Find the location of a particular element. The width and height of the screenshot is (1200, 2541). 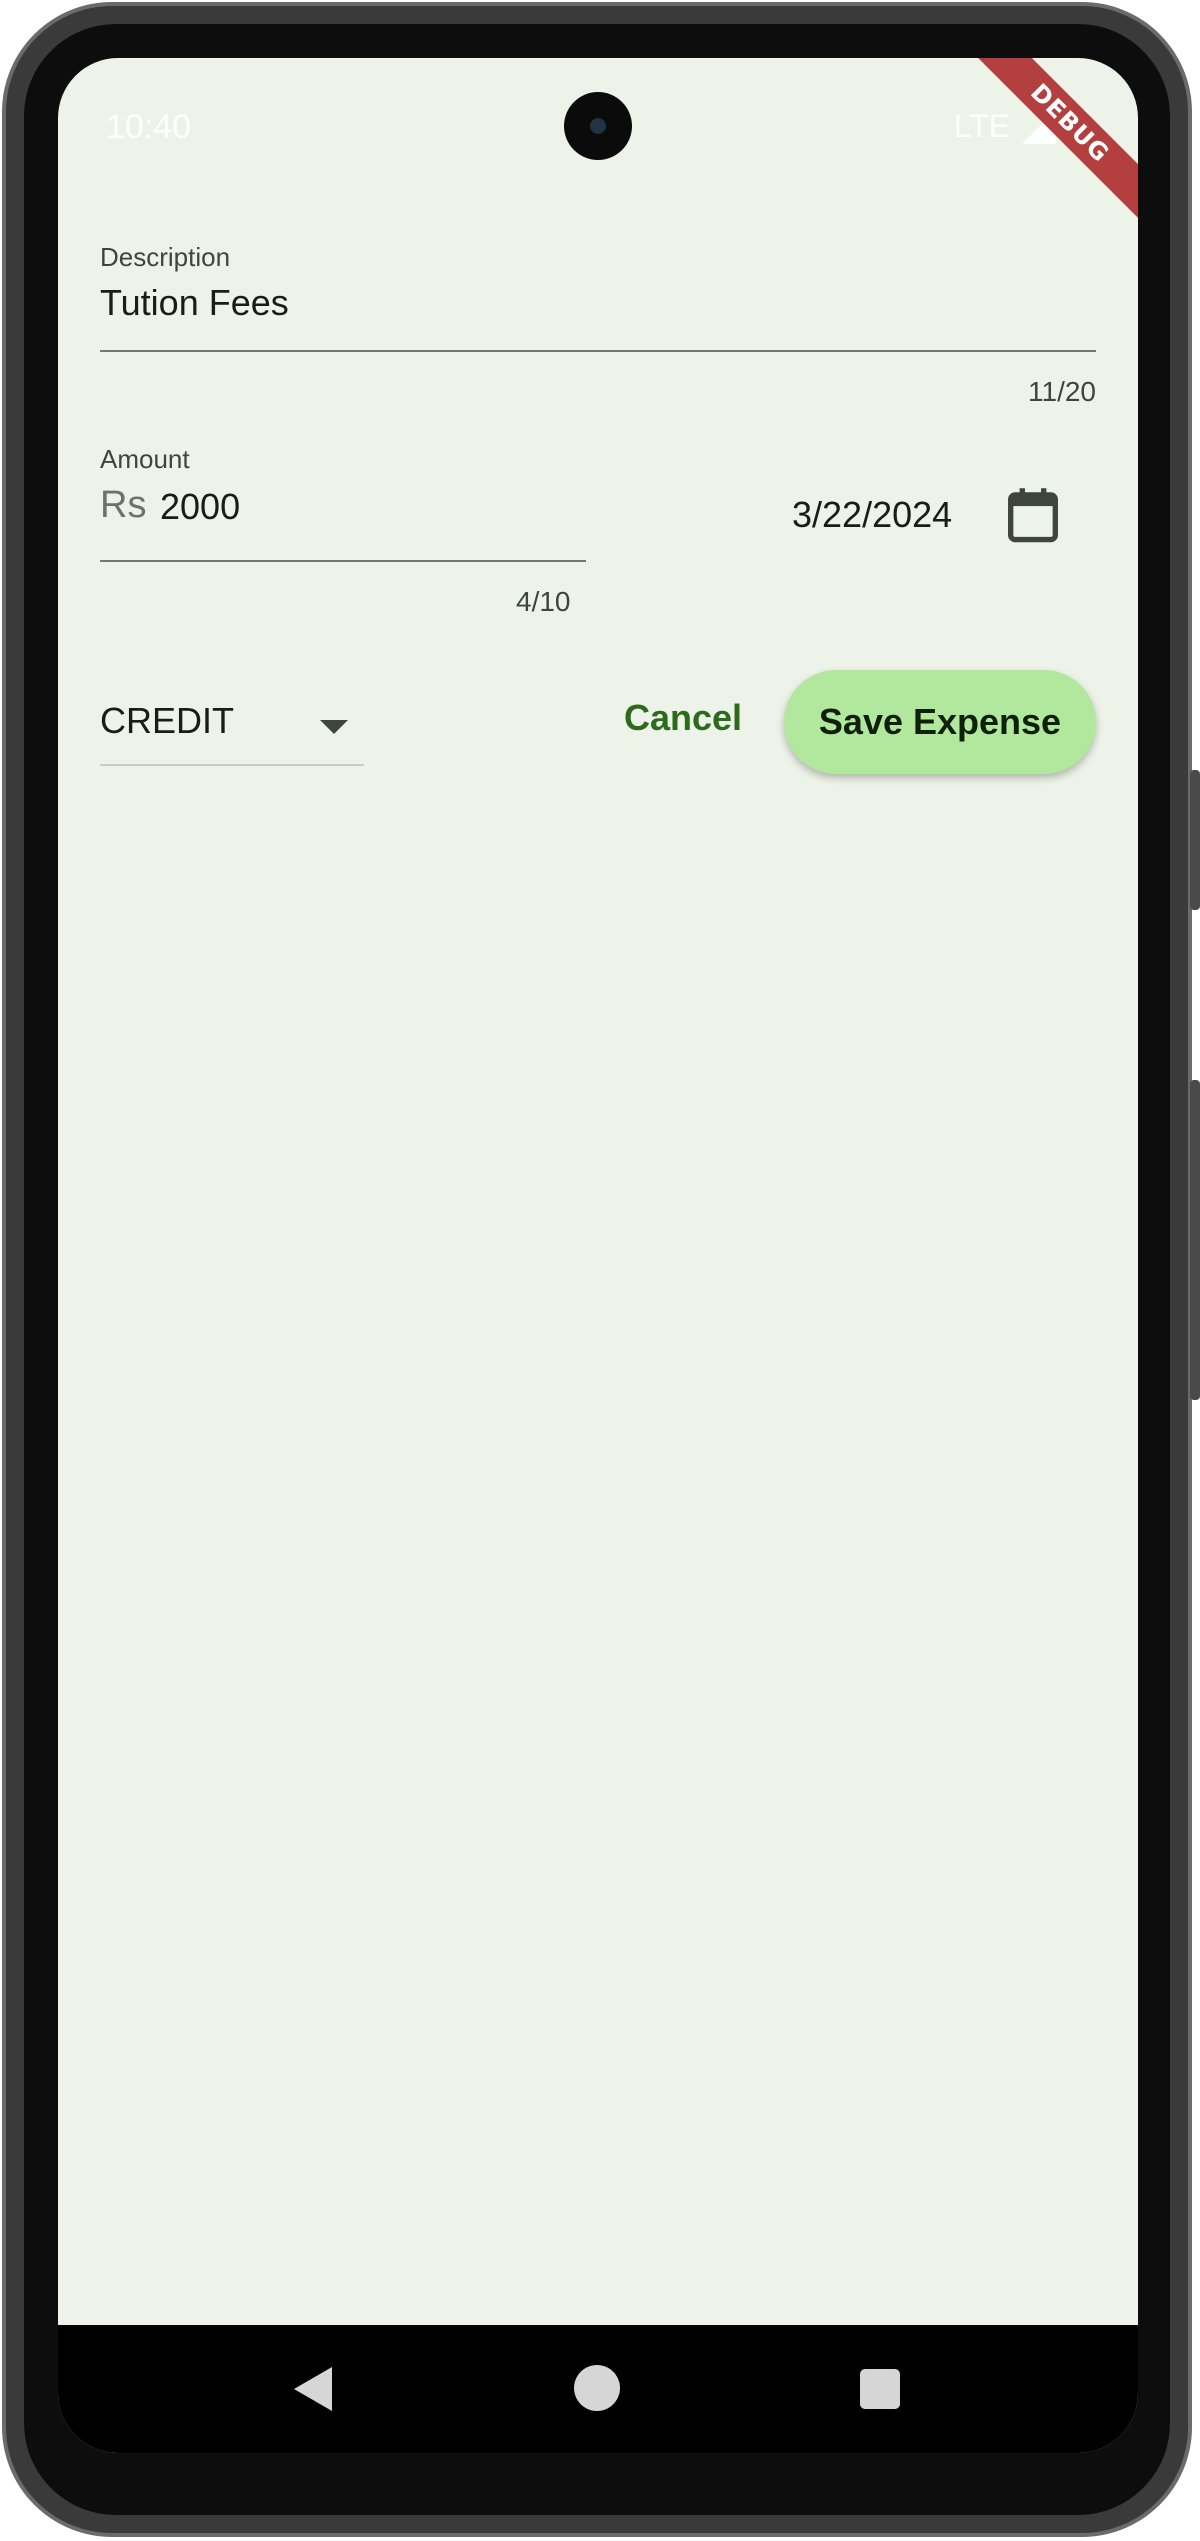

save-expense-button: Save Expense is located at coordinates (940, 722).